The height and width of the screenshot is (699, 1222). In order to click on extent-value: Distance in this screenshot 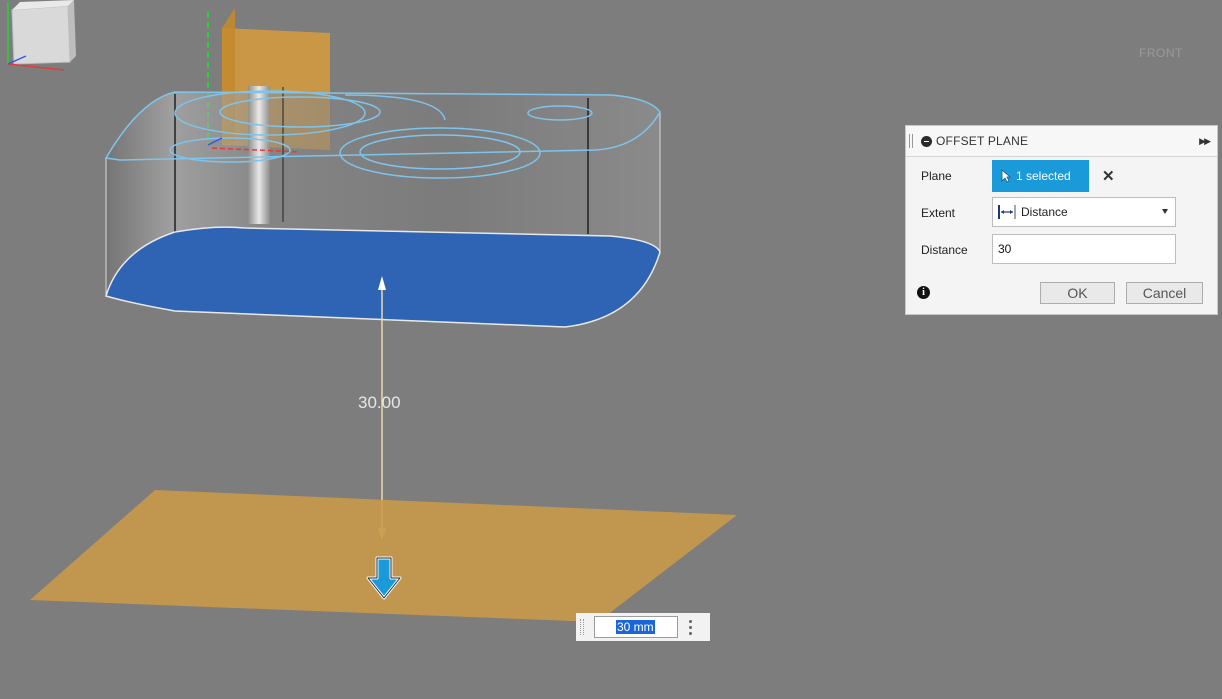, I will do `click(1044, 212)`.